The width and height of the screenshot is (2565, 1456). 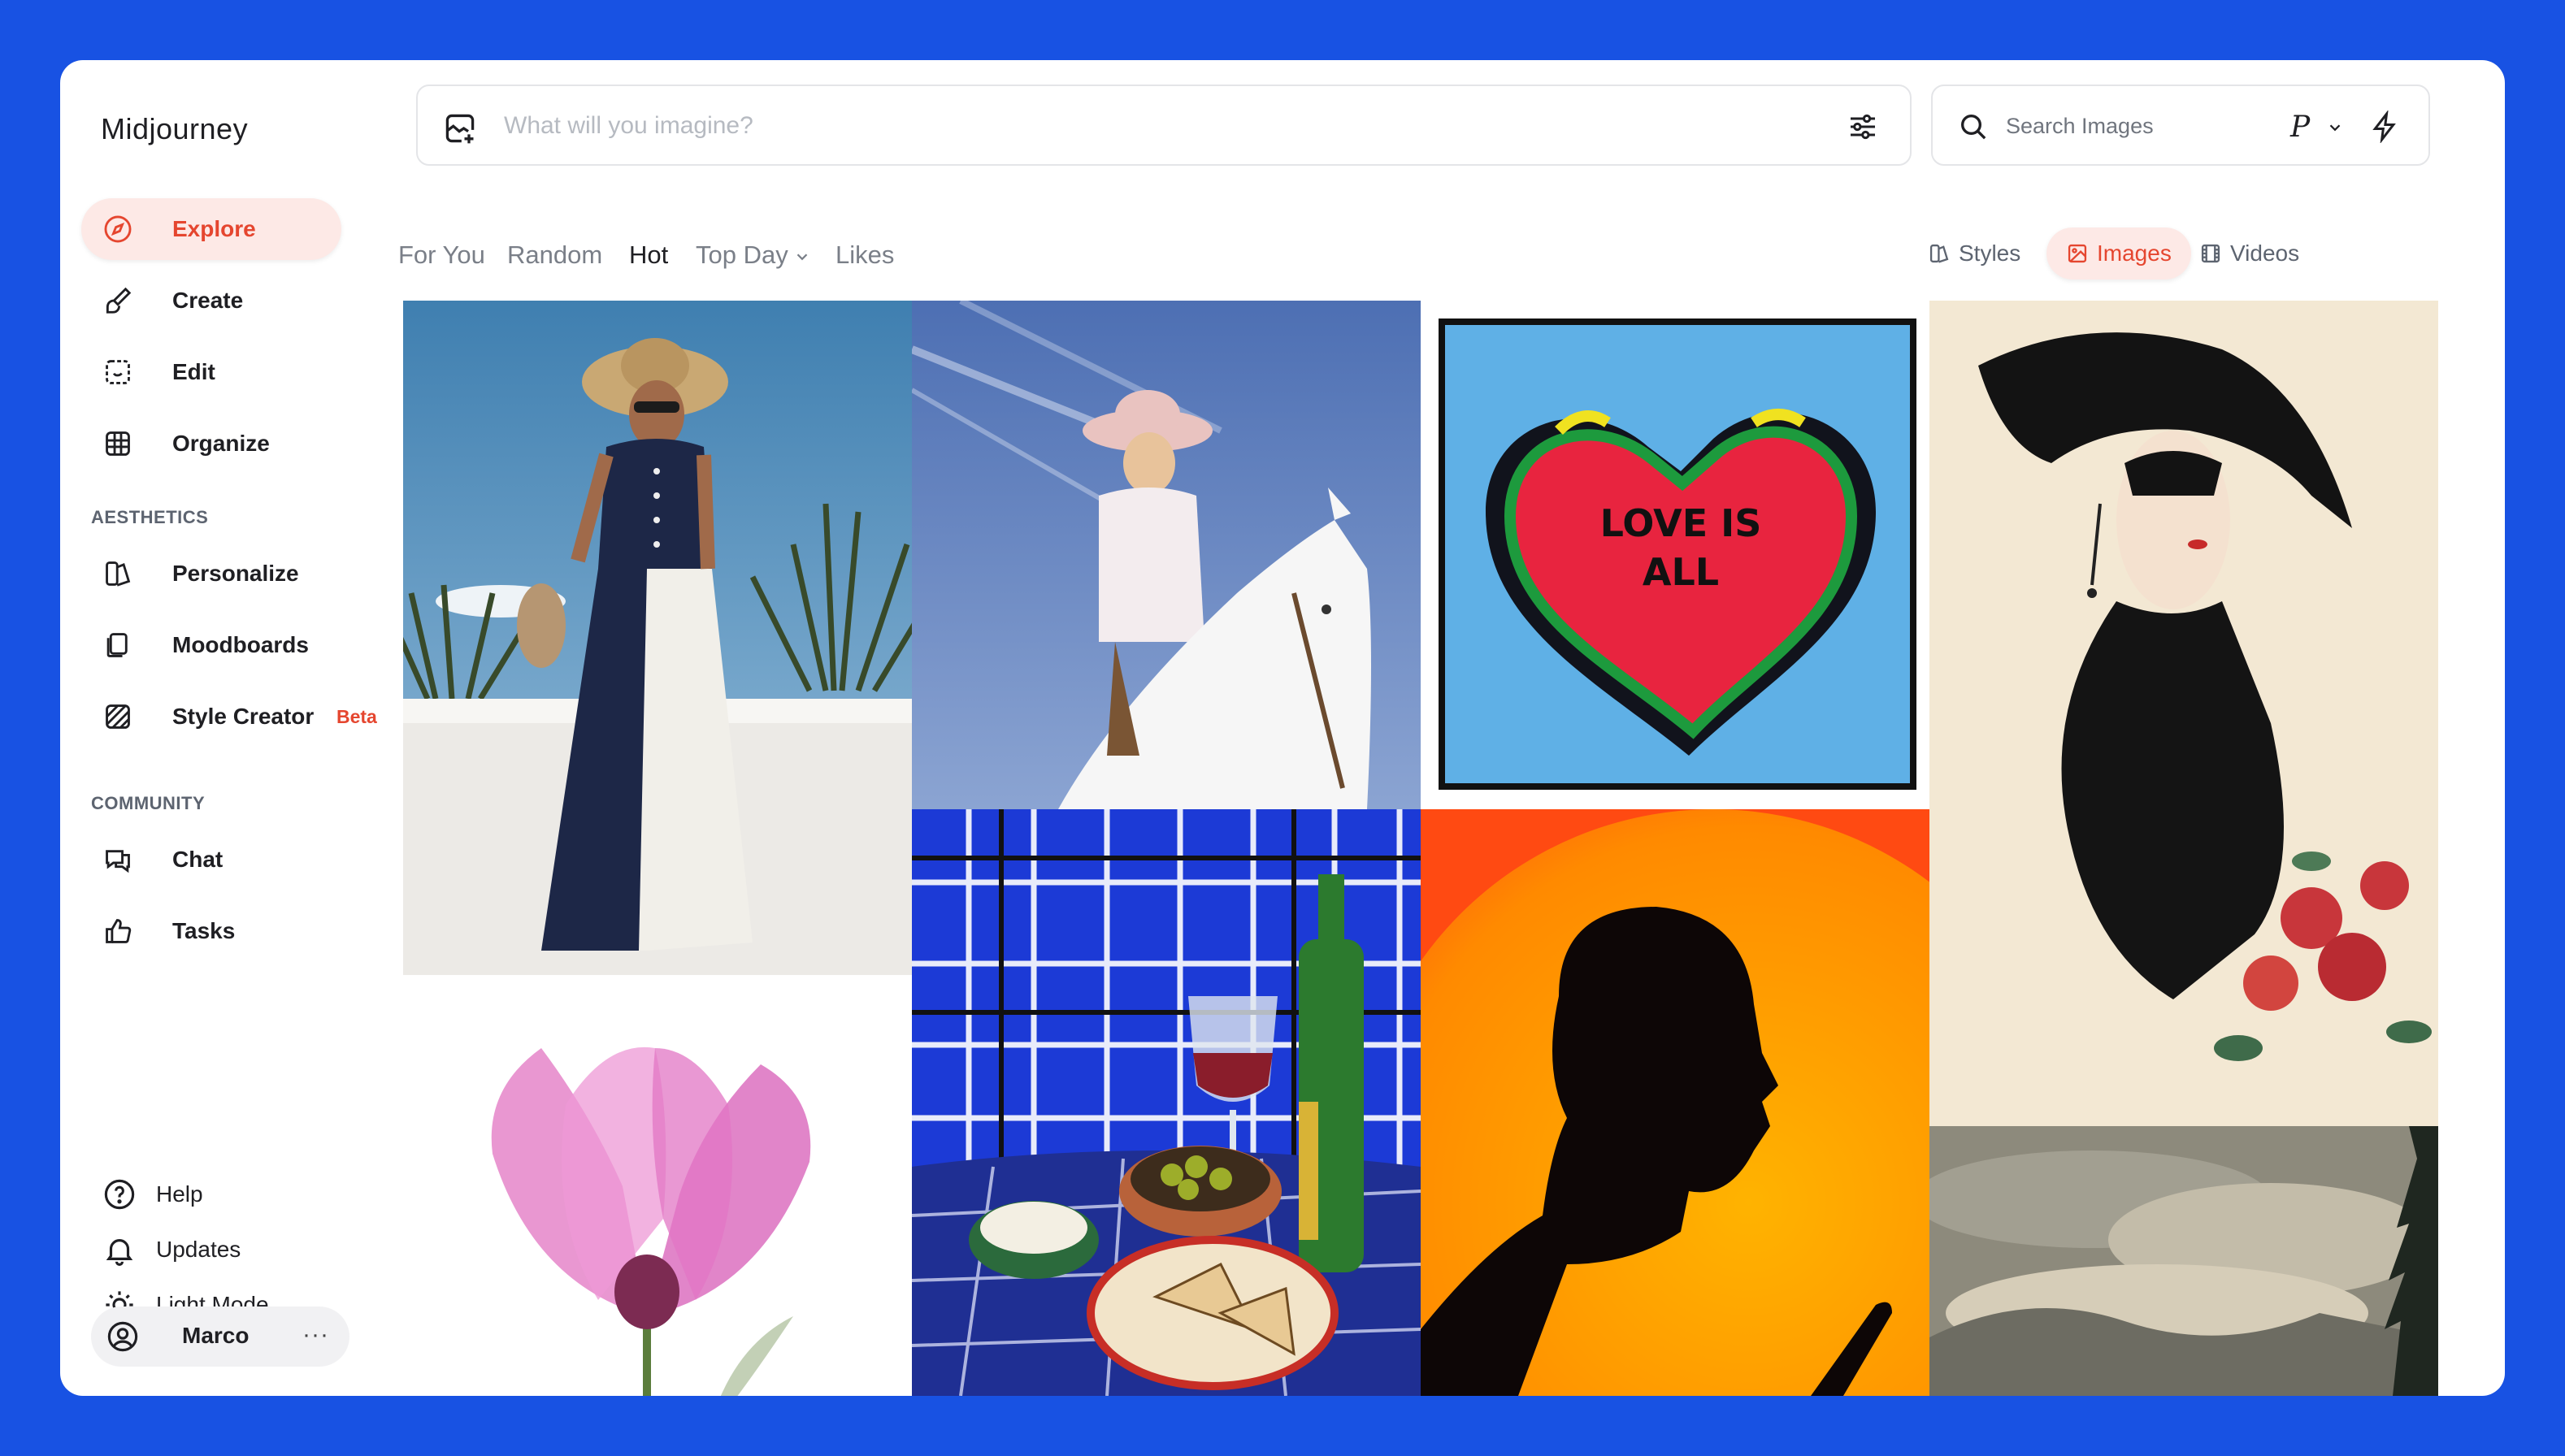 I want to click on compass-icon, so click(x=118, y=229).